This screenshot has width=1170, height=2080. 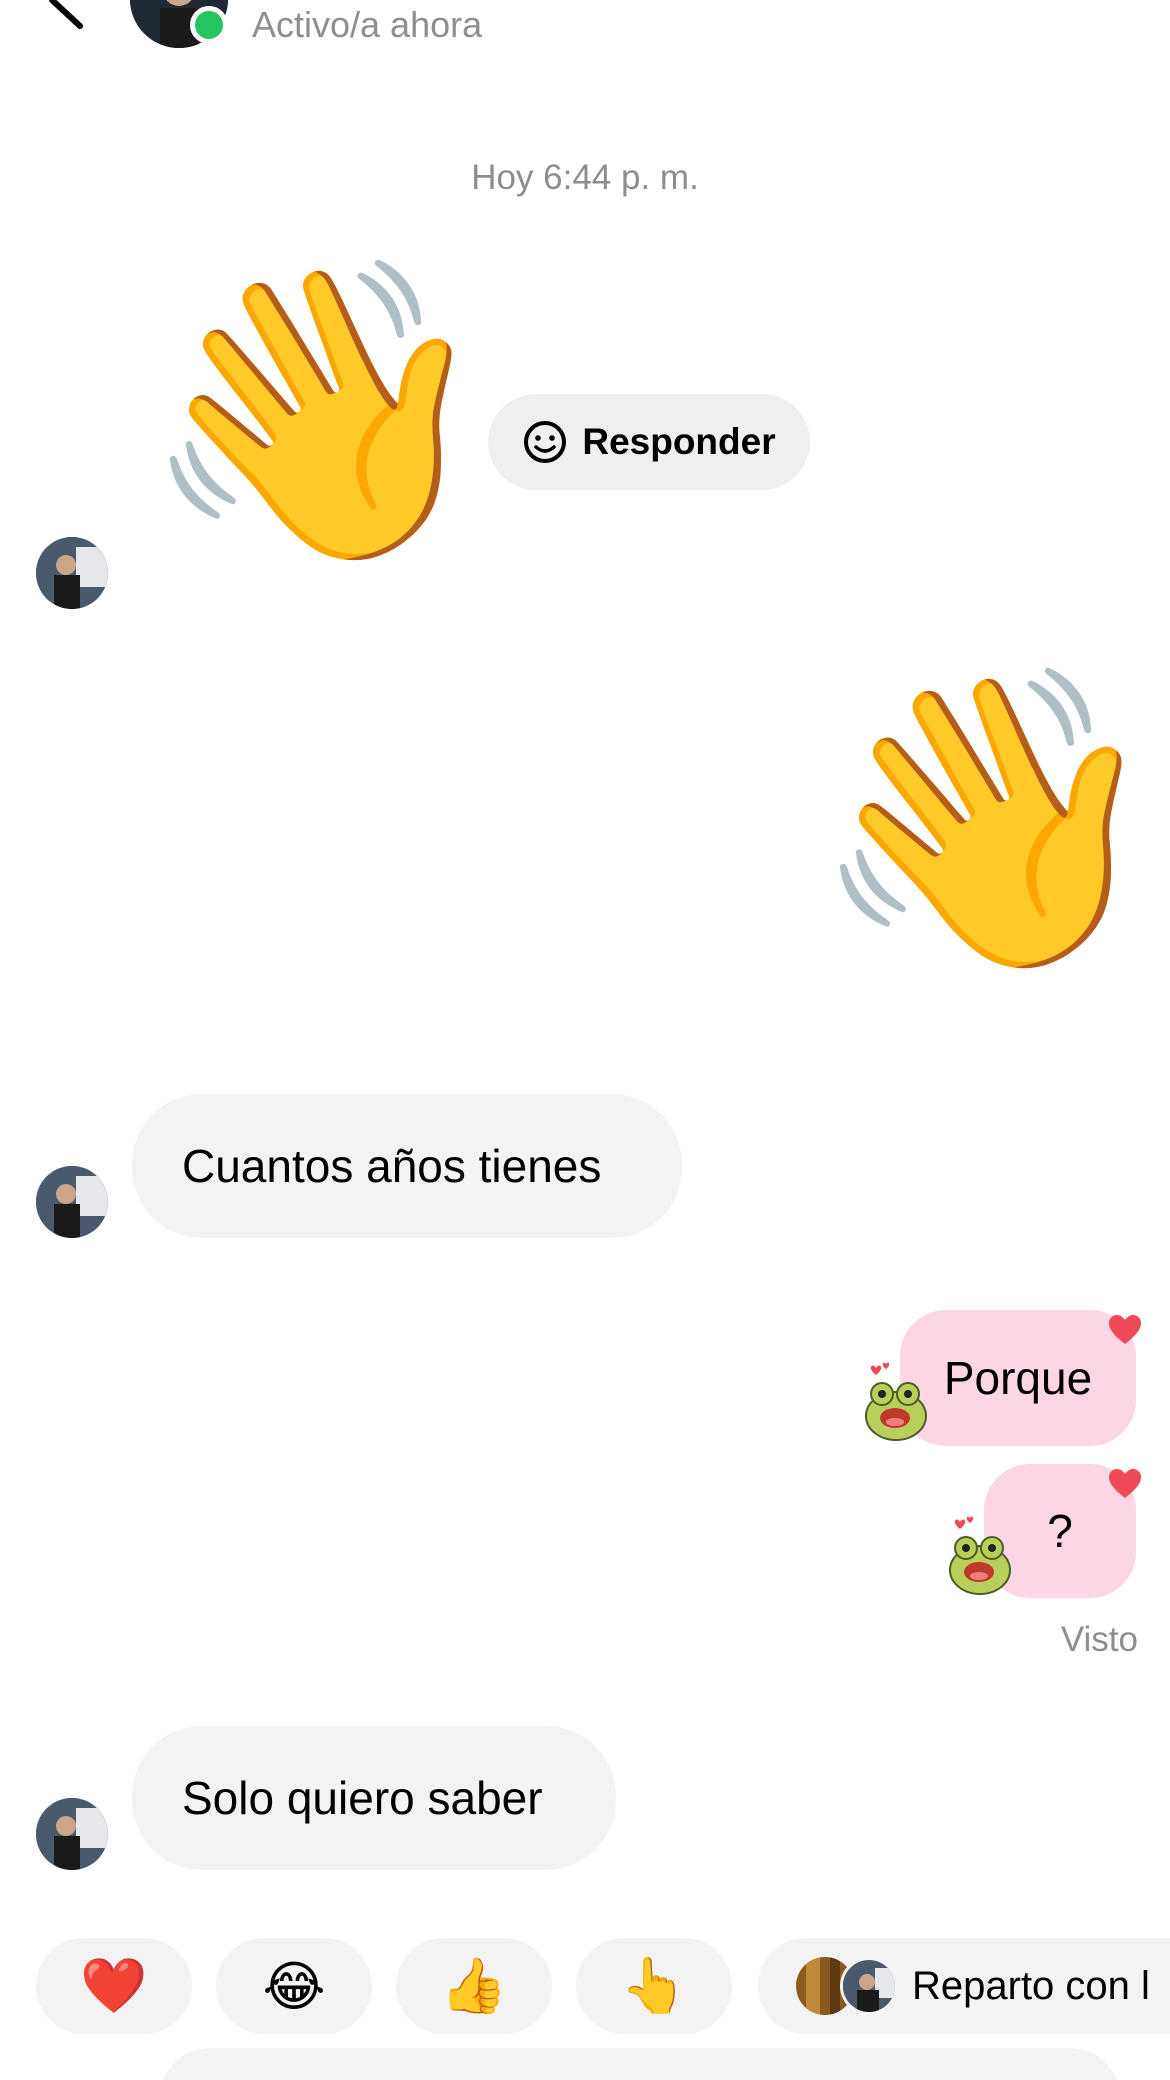 What do you see at coordinates (392, 1166) in the screenshot?
I see `message-text: Cuantos años tienes` at bounding box center [392, 1166].